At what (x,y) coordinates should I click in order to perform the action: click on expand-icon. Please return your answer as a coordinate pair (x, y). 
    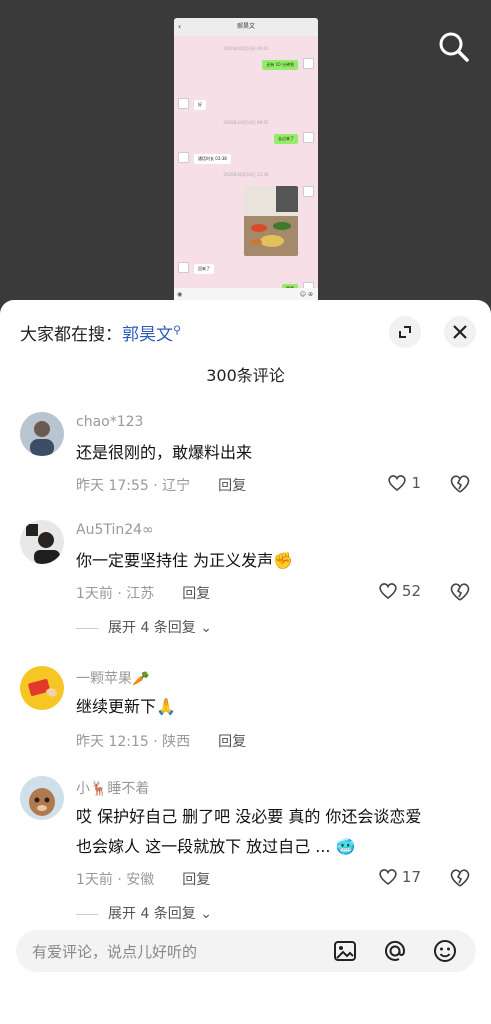
    Looking at the image, I should click on (405, 332).